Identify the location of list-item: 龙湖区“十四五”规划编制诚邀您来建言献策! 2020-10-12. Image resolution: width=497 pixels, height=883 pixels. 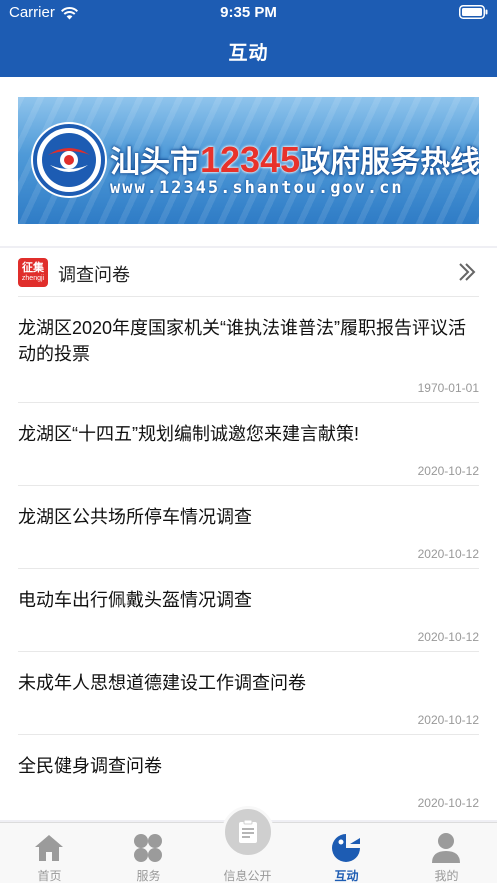
(248, 443).